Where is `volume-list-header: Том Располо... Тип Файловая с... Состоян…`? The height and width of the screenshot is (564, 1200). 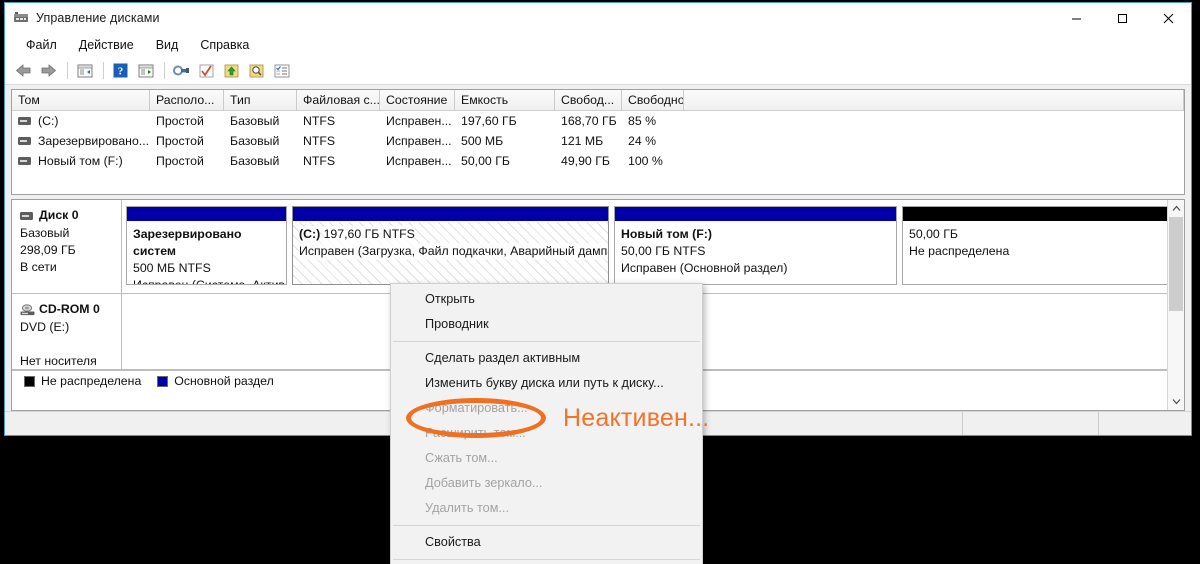 volume-list-header: Том Располо... Тип Файловая с... Состоян… is located at coordinates (598, 100).